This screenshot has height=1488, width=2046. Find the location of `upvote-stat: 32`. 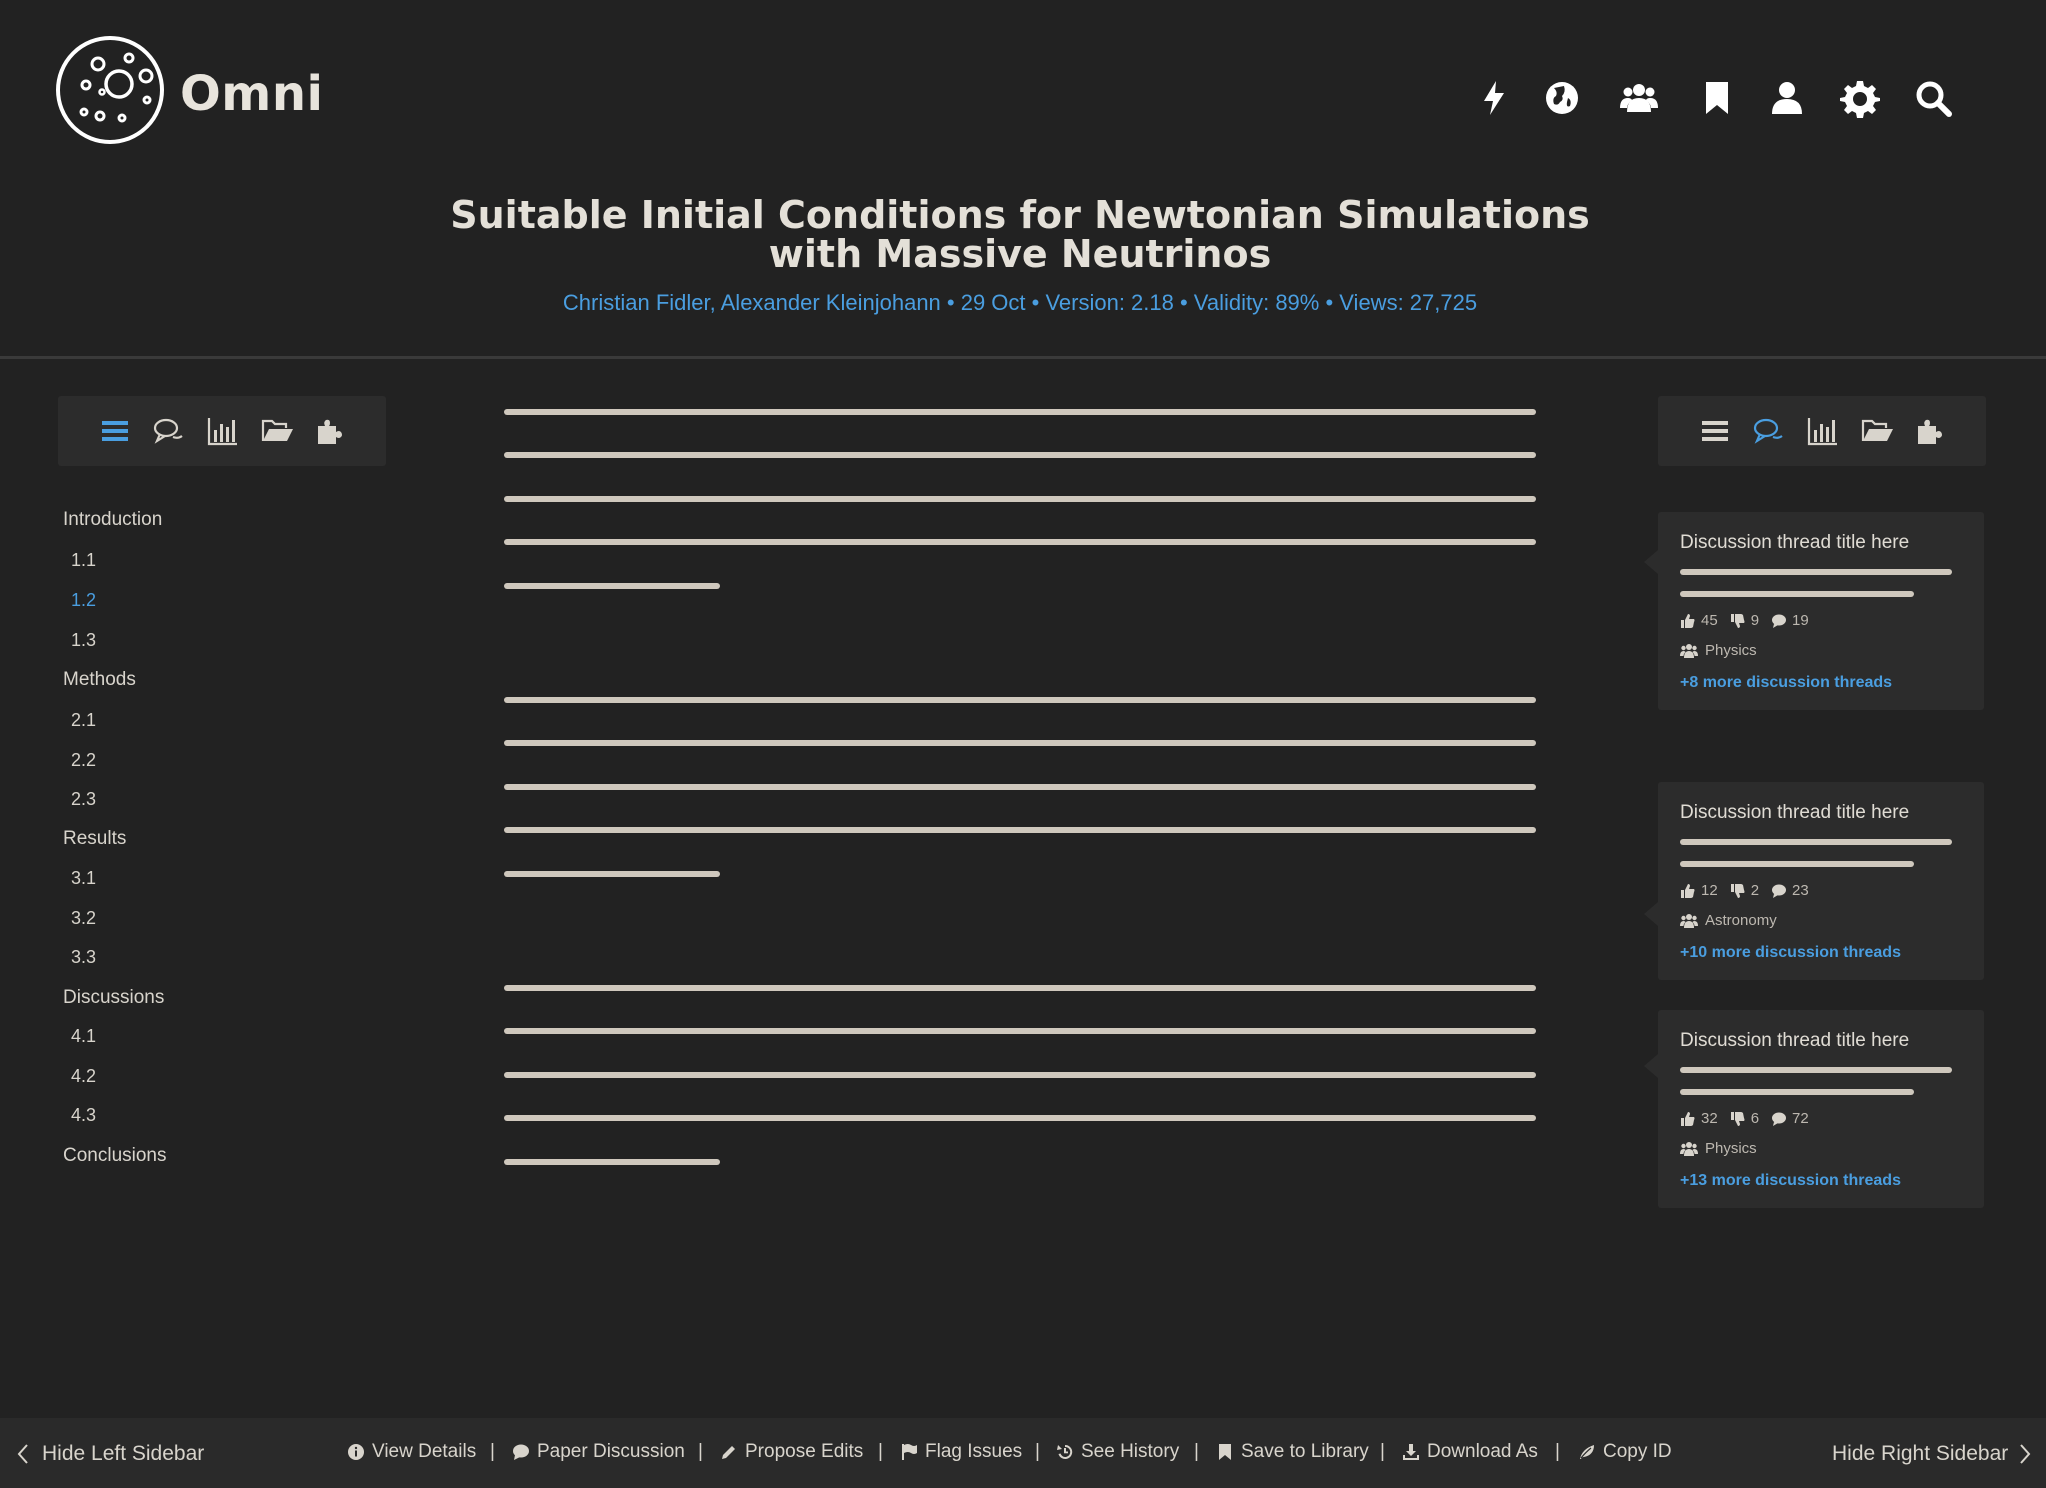

upvote-stat: 32 is located at coordinates (1699, 1118).